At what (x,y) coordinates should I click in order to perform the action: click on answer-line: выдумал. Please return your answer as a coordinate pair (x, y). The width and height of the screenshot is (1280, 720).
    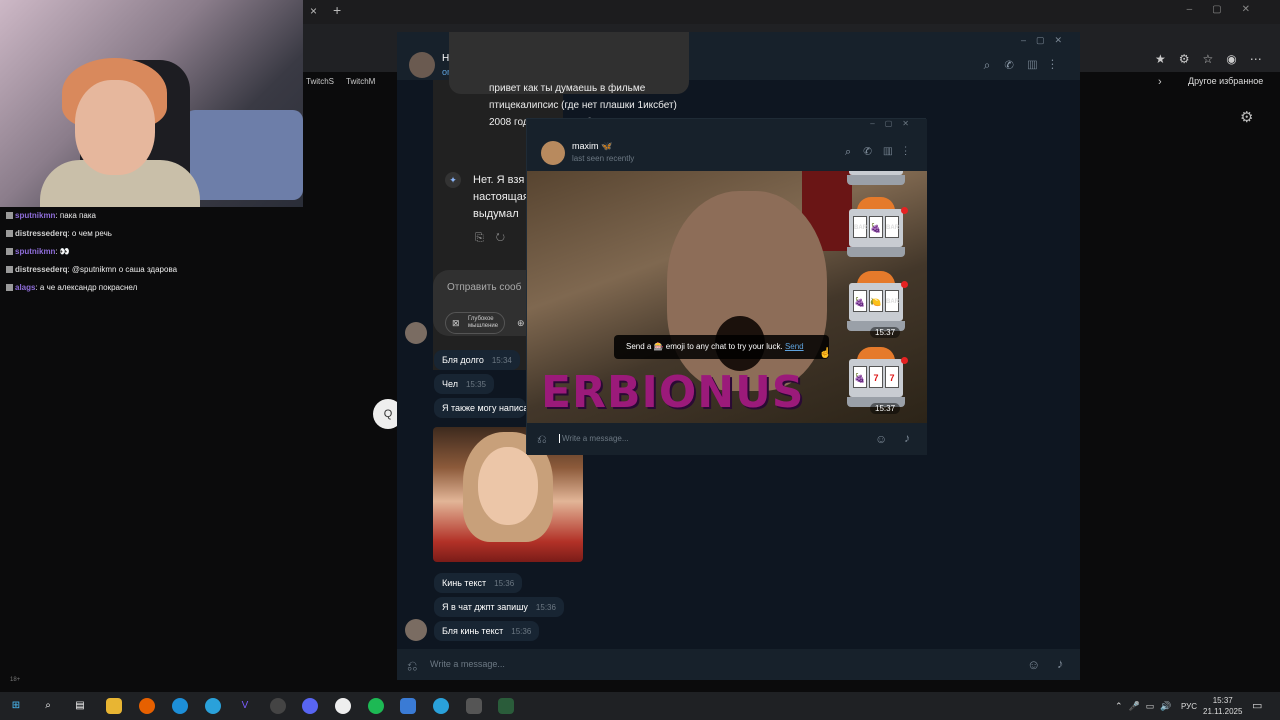
    Looking at the image, I should click on (496, 214).